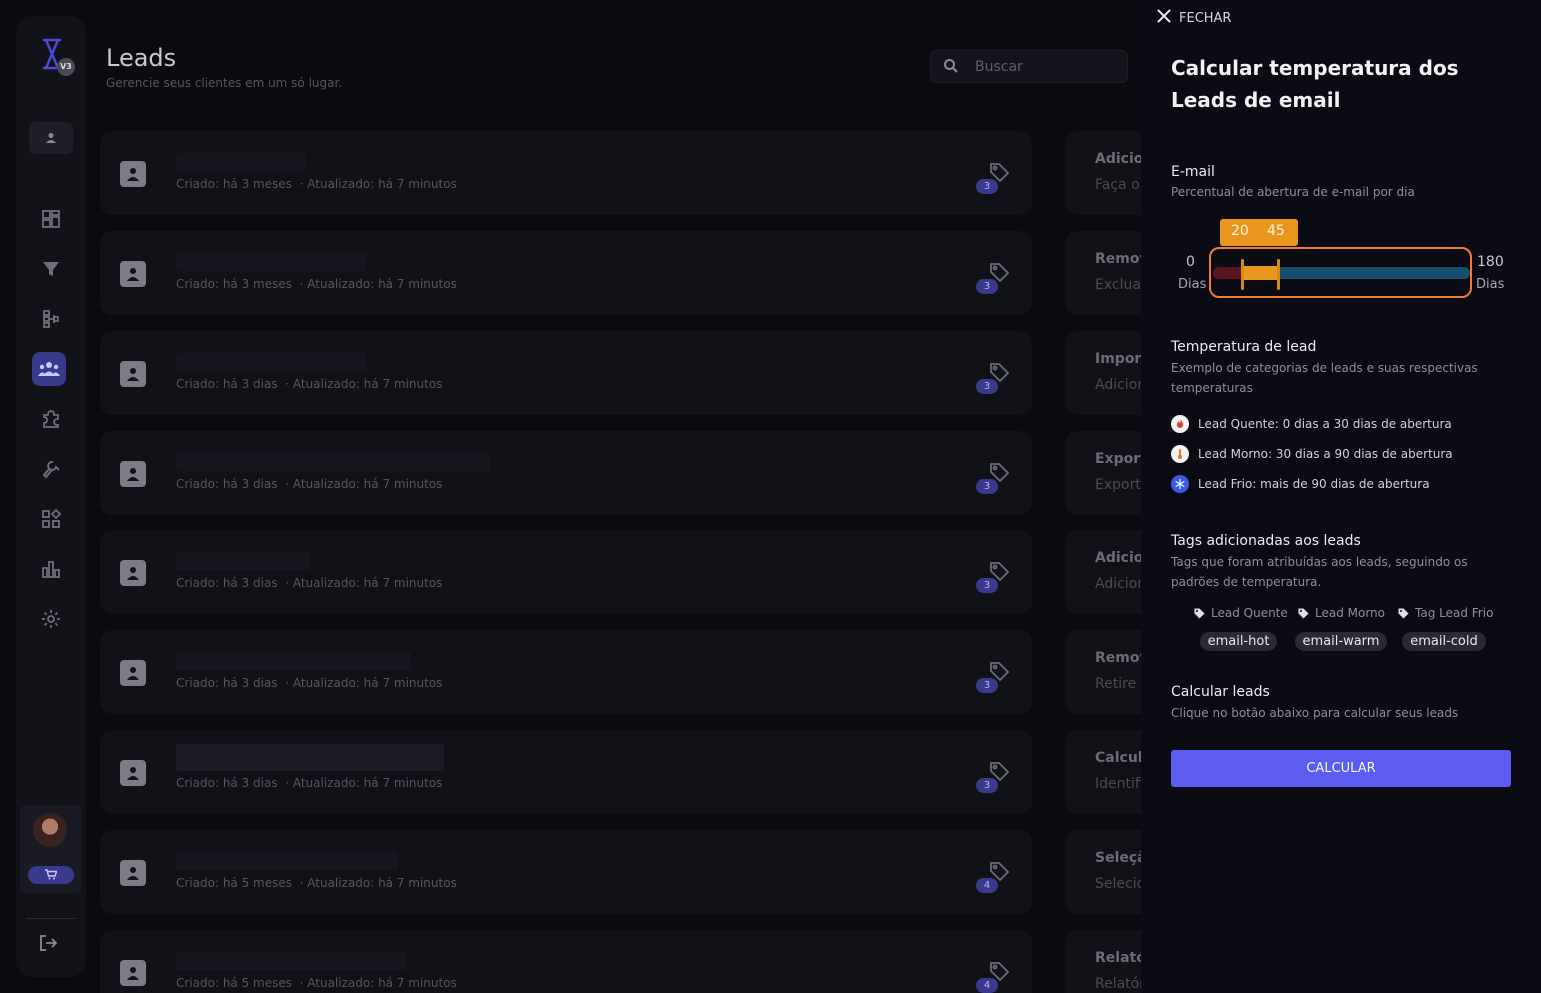  What do you see at coordinates (49, 369) in the screenshot?
I see `people-icon` at bounding box center [49, 369].